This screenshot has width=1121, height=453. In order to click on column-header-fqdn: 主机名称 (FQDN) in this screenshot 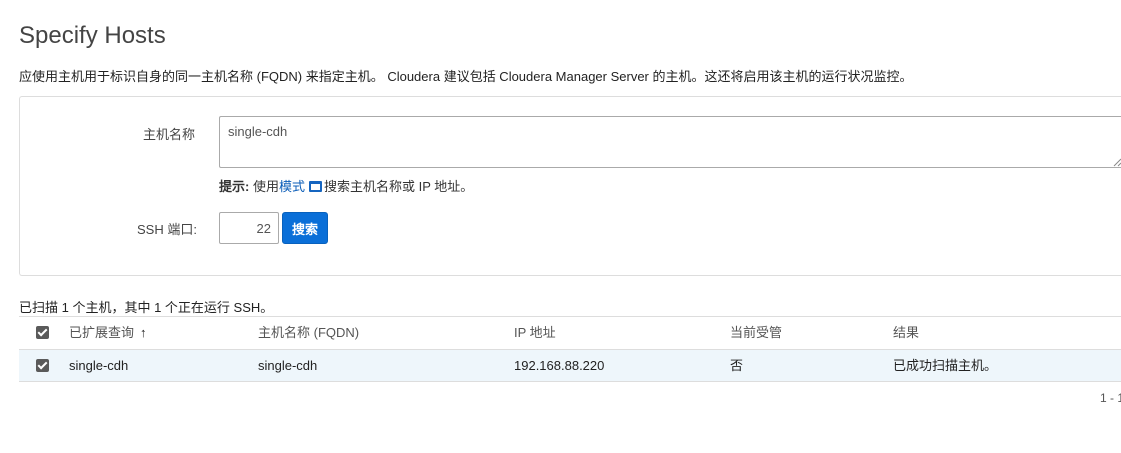, I will do `click(308, 333)`.